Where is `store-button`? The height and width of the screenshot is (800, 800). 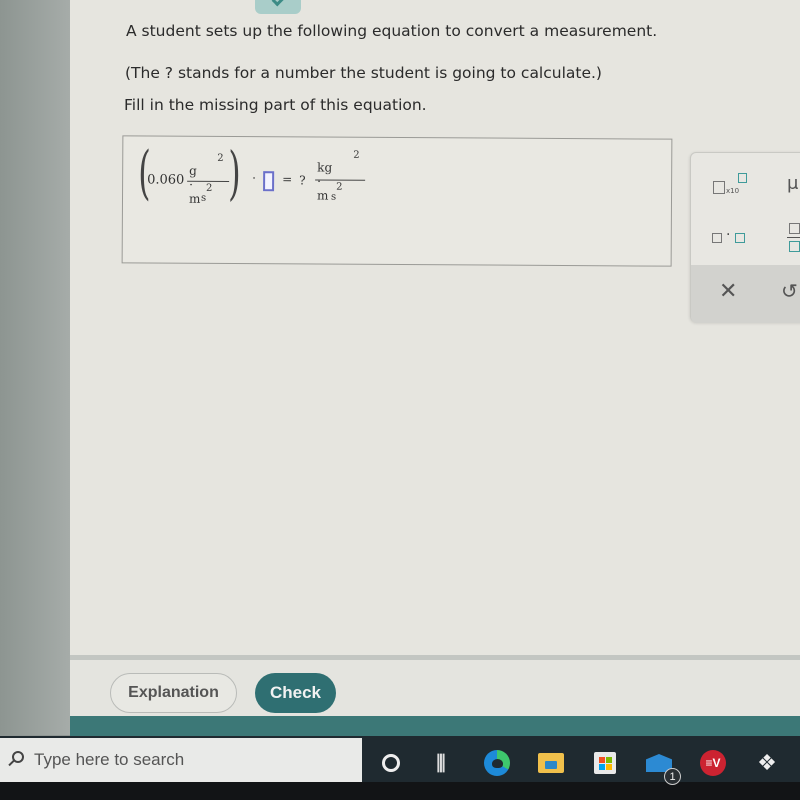 store-button is located at coordinates (605, 763).